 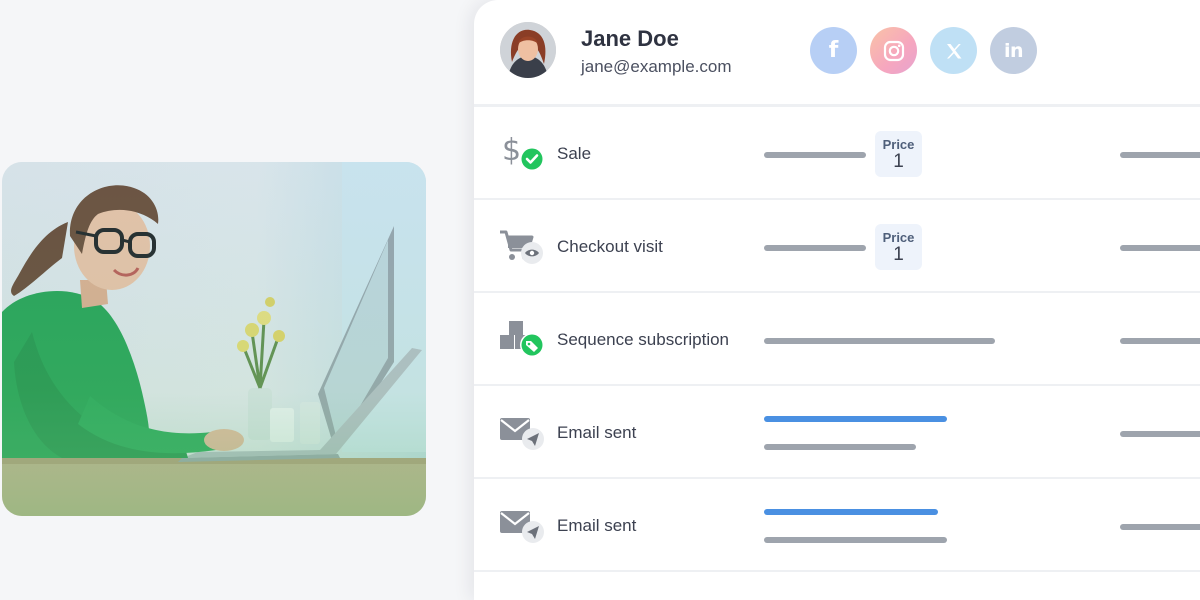 I want to click on facebook-icon: f, so click(x=833, y=50).